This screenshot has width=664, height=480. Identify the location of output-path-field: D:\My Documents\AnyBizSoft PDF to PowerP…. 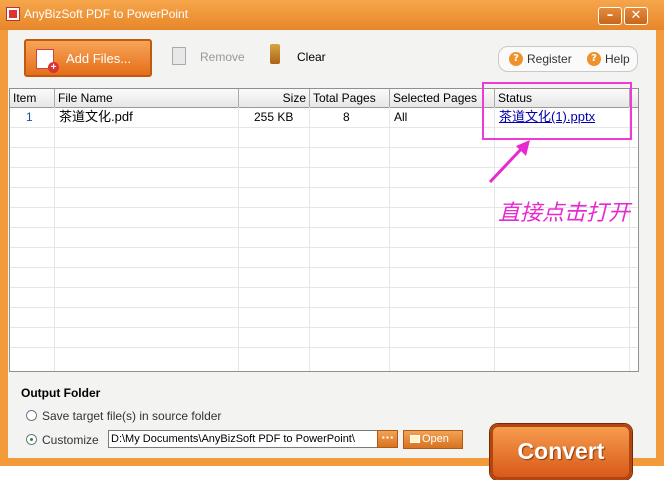
(243, 439).